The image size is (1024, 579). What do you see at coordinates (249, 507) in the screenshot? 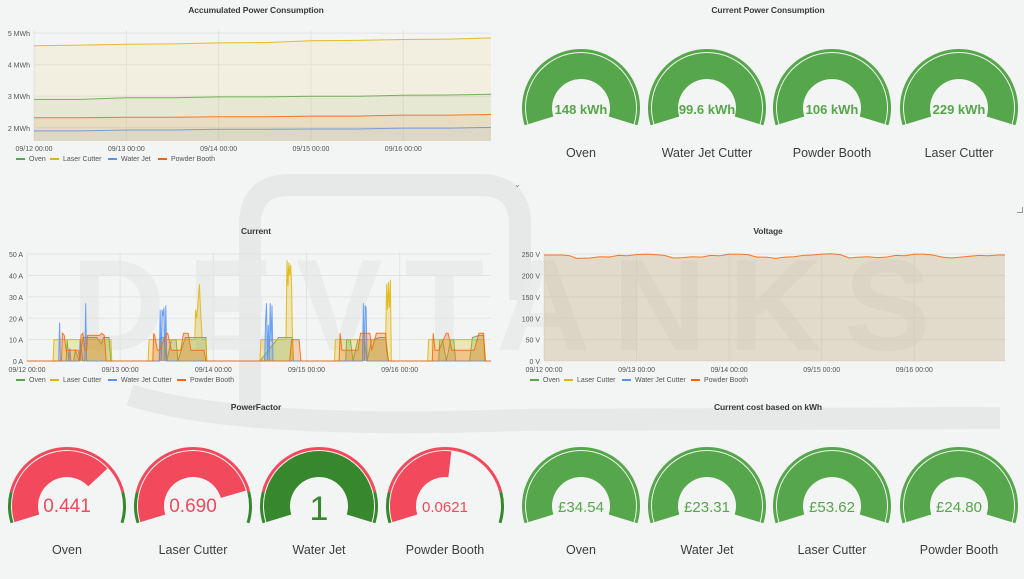
I see `threshold-band-green` at bounding box center [249, 507].